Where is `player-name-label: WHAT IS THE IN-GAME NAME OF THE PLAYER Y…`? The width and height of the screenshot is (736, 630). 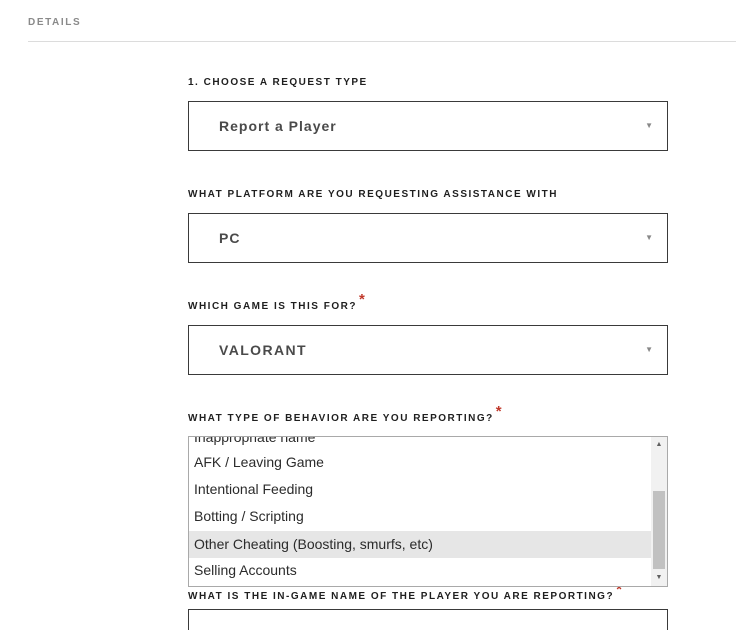
player-name-label: WHAT IS THE IN-GAME NAME OF THE PLAYER Y… is located at coordinates (405, 592).